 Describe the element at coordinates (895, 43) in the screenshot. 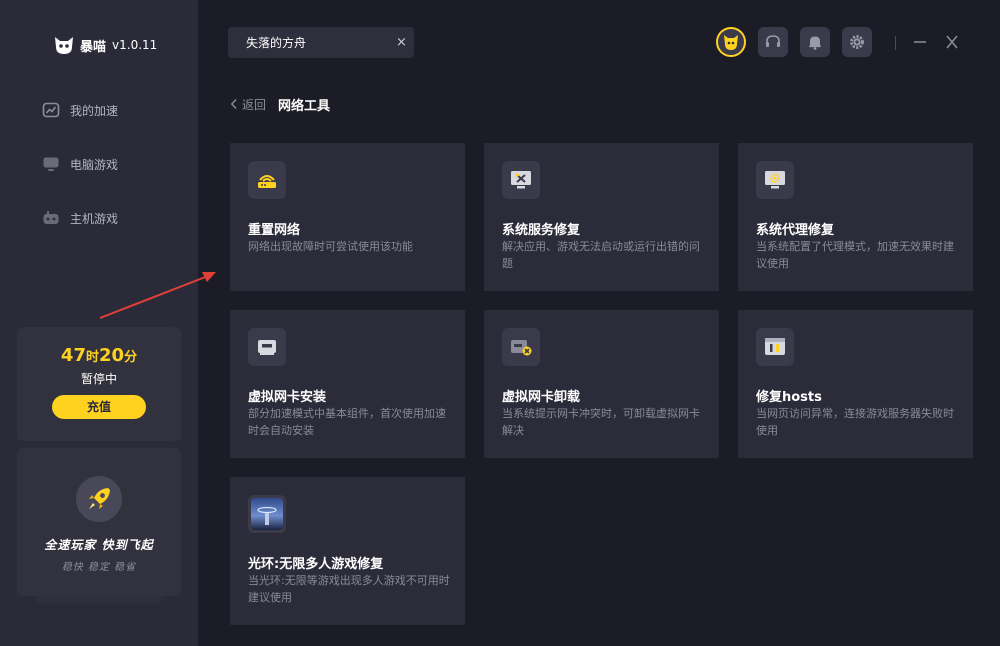

I see `window-controls-divider` at that location.